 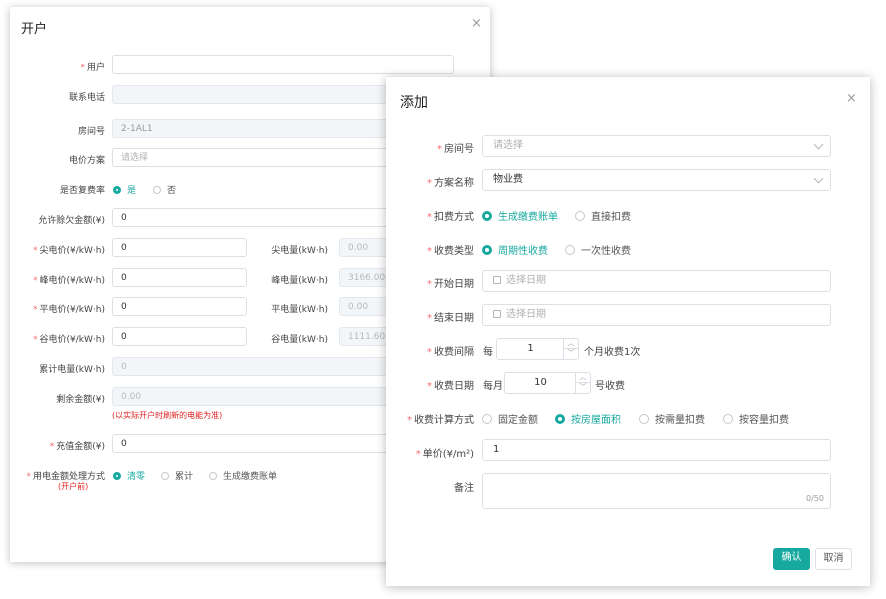 What do you see at coordinates (86, 98) in the screenshot?
I see `phone-label: 联系电话` at bounding box center [86, 98].